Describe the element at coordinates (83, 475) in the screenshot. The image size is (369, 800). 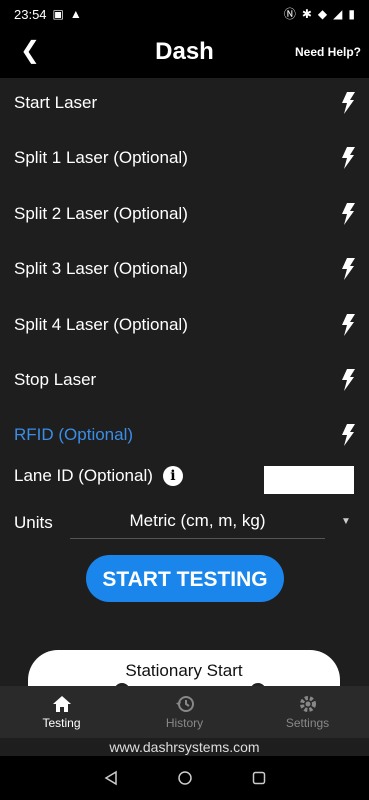
I see `lane-id-label: Lane ID (Optional)` at that location.